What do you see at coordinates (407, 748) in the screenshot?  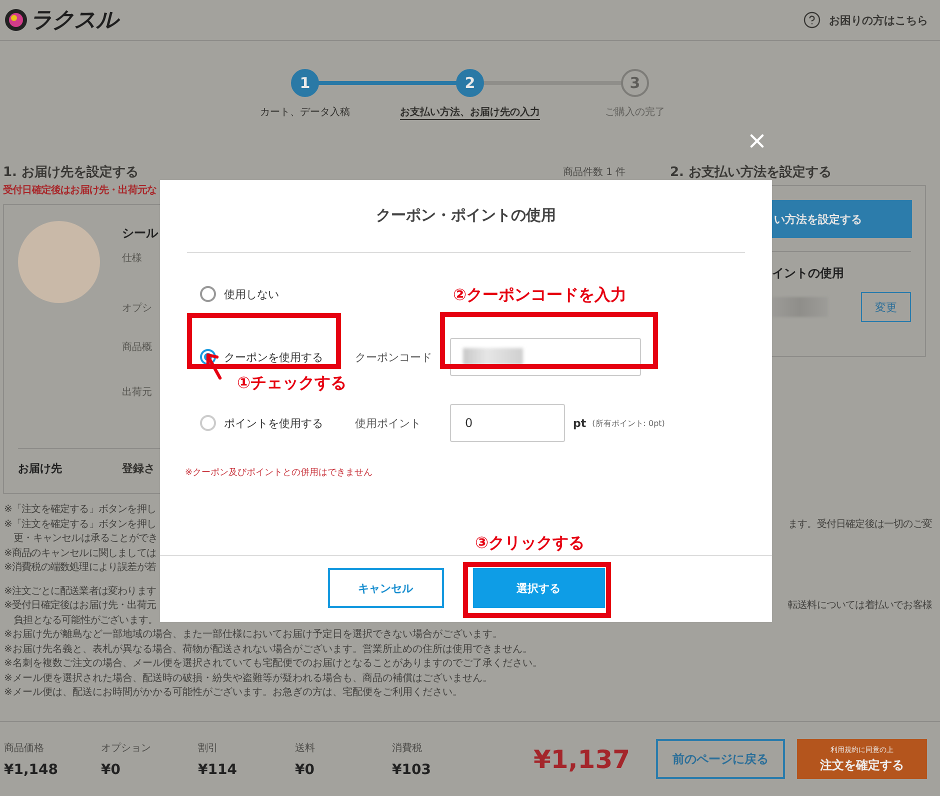 I see `summary-label: 消費税` at bounding box center [407, 748].